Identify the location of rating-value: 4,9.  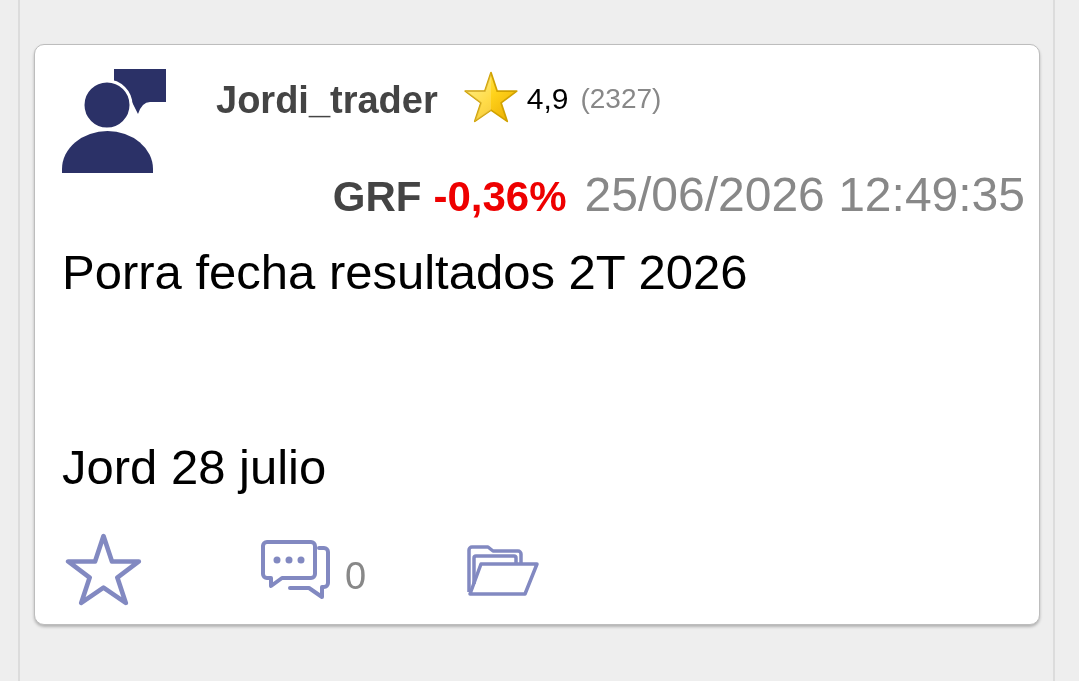
(547, 99).